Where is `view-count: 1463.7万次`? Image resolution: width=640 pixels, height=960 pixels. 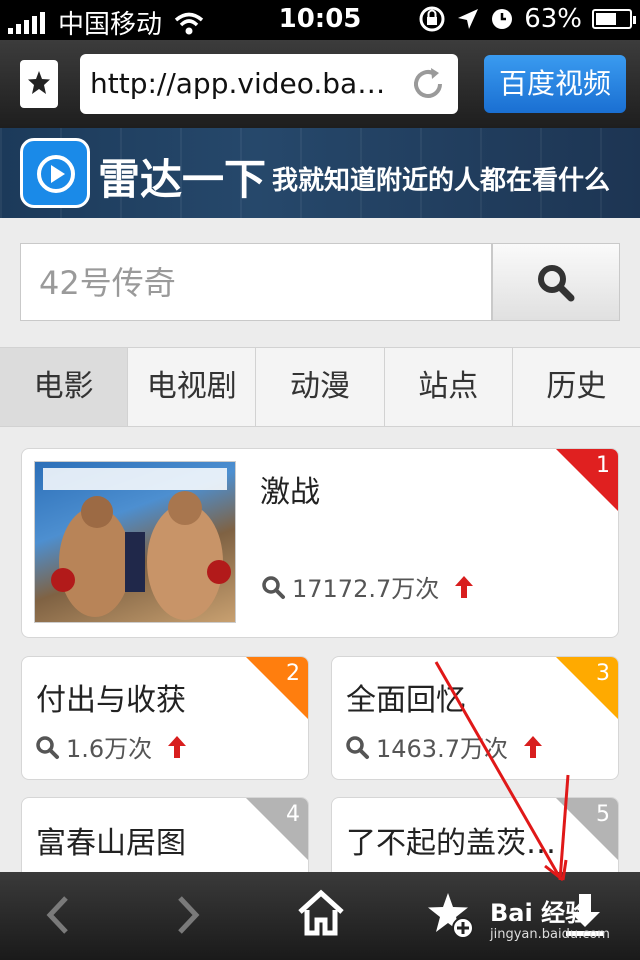 view-count: 1463.7万次 is located at coordinates (446, 746).